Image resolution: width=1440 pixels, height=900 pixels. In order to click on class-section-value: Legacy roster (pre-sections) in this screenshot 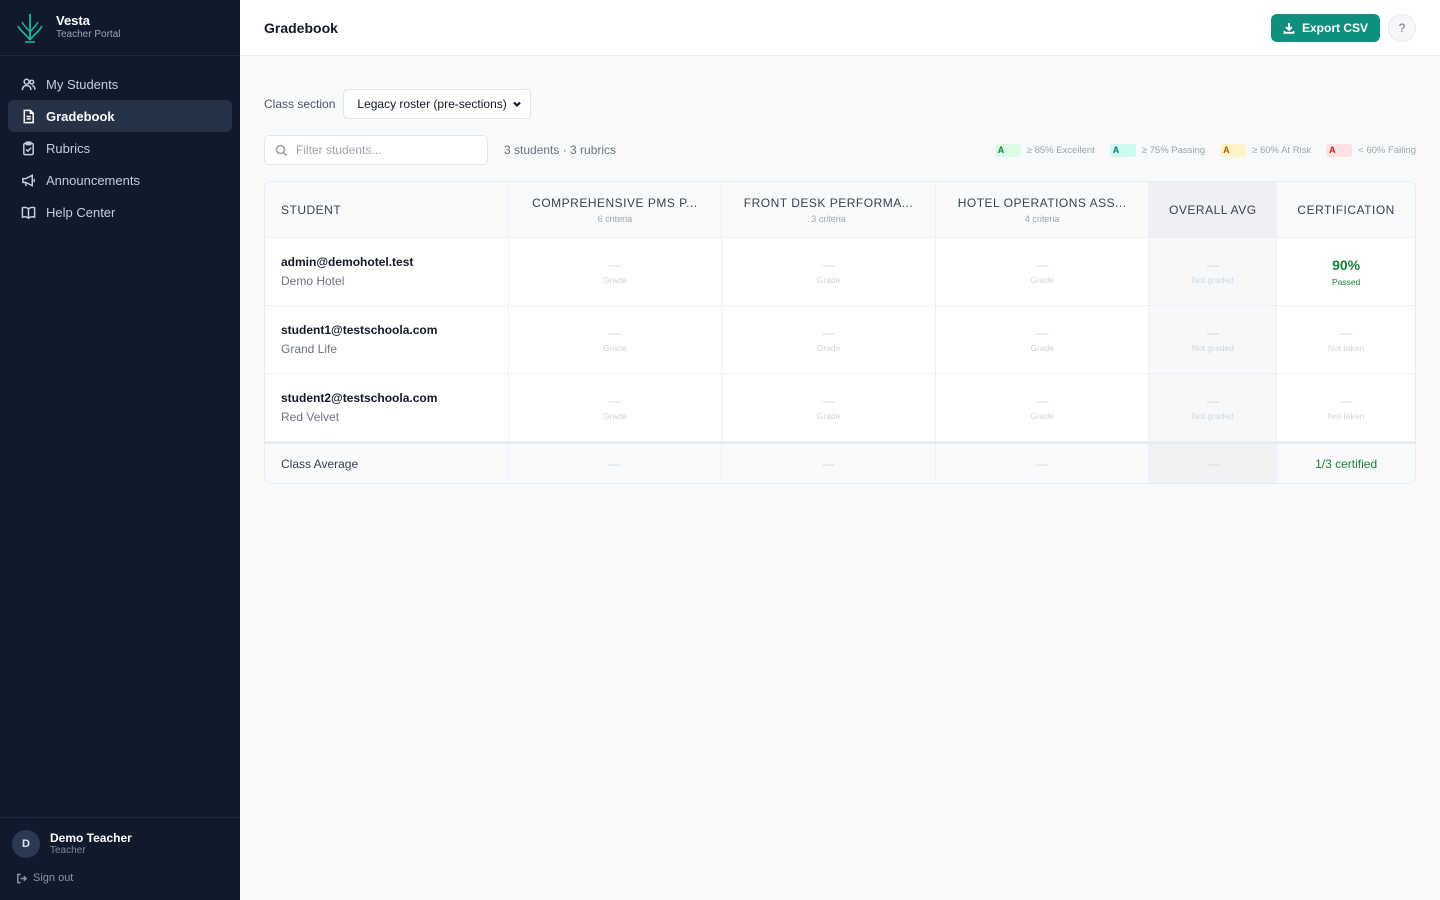, I will do `click(432, 104)`.